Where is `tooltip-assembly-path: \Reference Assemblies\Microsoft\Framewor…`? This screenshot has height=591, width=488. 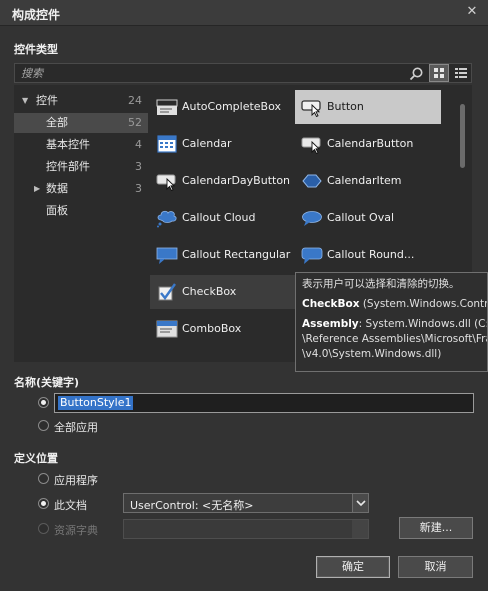
tooltip-assembly-path: \Reference Assemblies\Microsoft\Framewor… is located at coordinates (394, 339).